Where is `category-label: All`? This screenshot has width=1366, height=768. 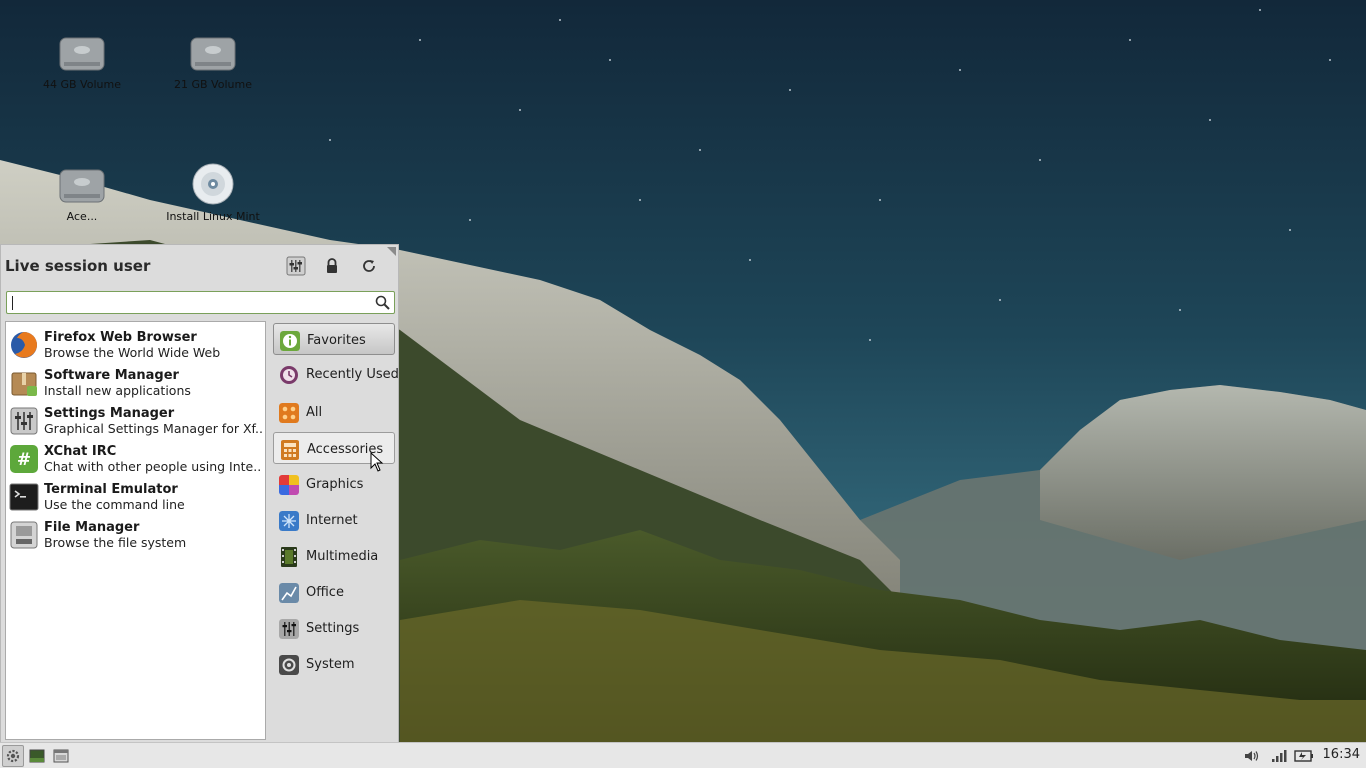 category-label: All is located at coordinates (314, 412).